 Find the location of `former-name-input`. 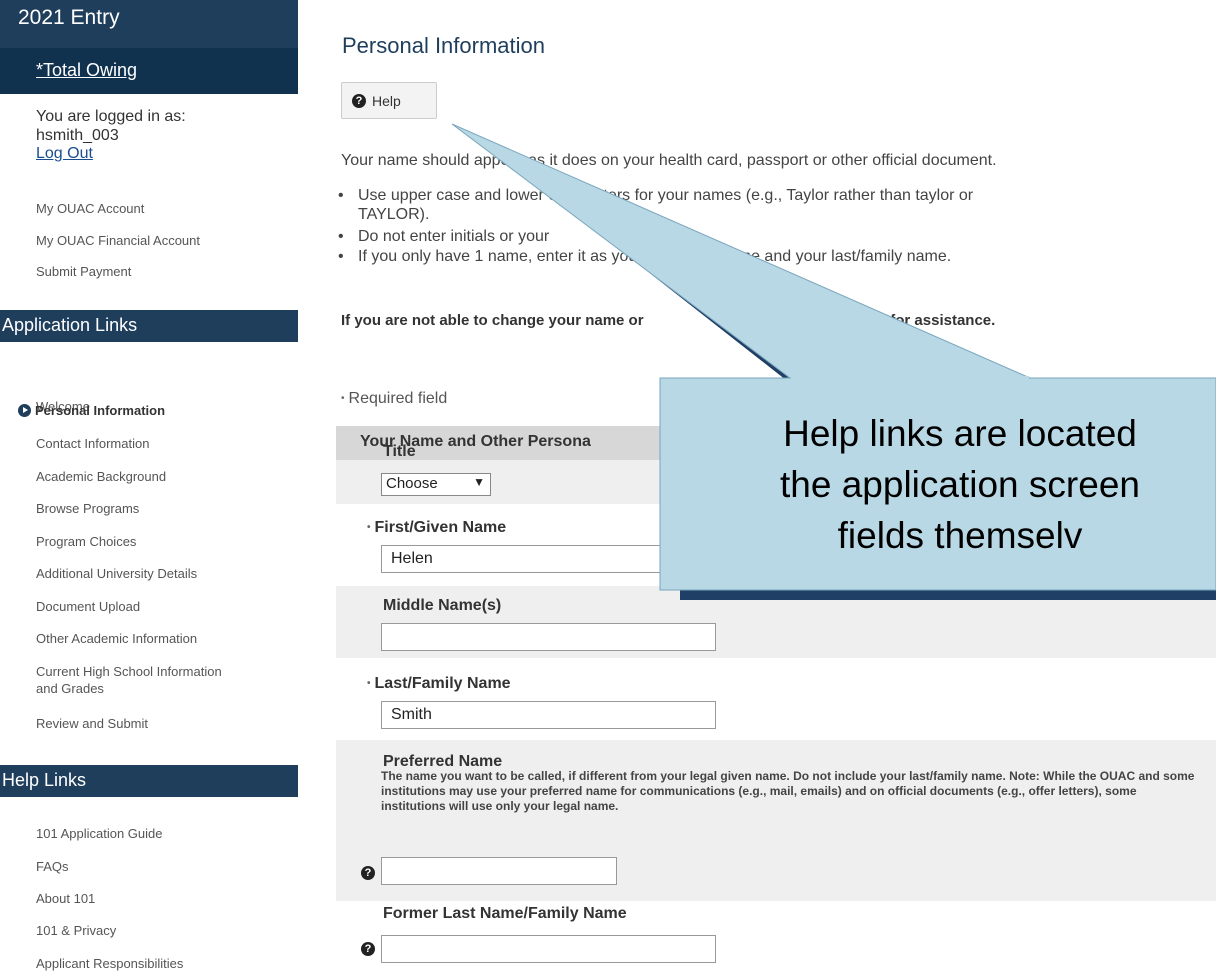

former-name-input is located at coordinates (548, 949).